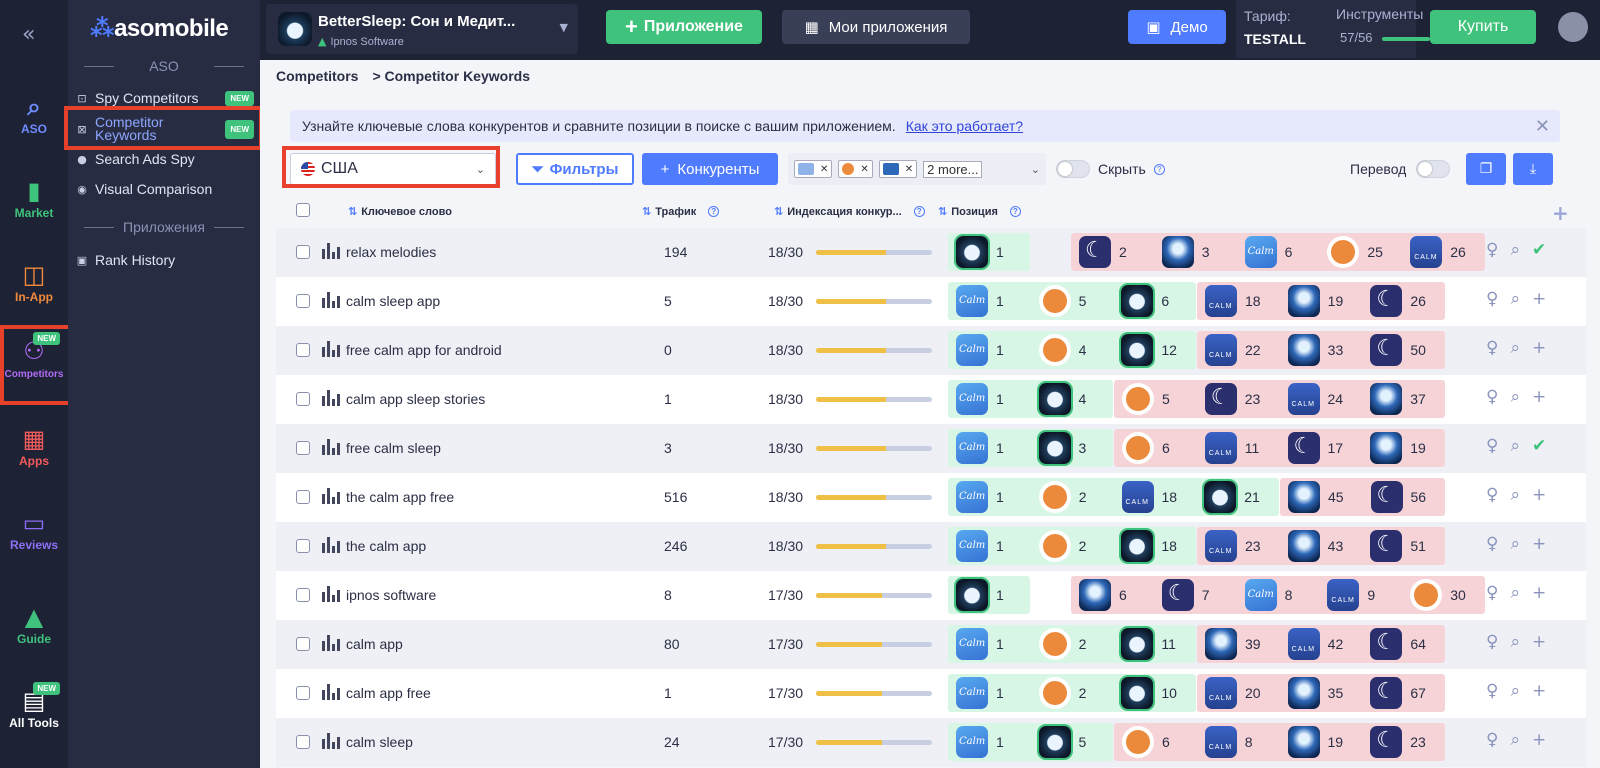 This screenshot has height=768, width=1600. Describe the element at coordinates (34, 198) in the screenshot. I see `rail-item-market: ▮ Market` at that location.